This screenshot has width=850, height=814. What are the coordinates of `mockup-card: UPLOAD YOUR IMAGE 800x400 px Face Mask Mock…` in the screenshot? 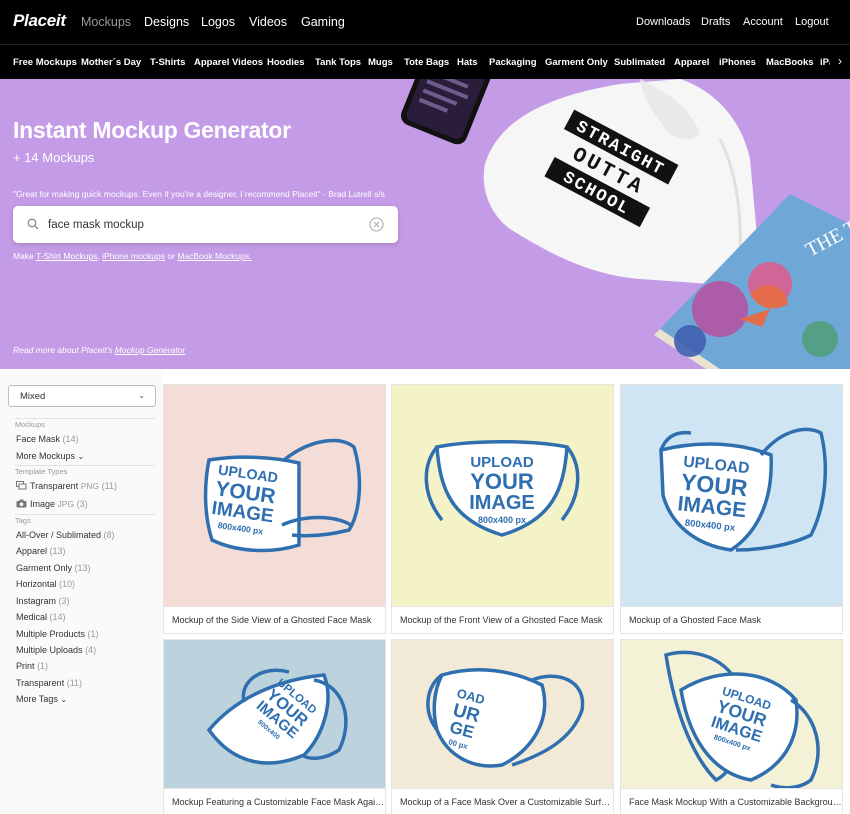 It's located at (731, 727).